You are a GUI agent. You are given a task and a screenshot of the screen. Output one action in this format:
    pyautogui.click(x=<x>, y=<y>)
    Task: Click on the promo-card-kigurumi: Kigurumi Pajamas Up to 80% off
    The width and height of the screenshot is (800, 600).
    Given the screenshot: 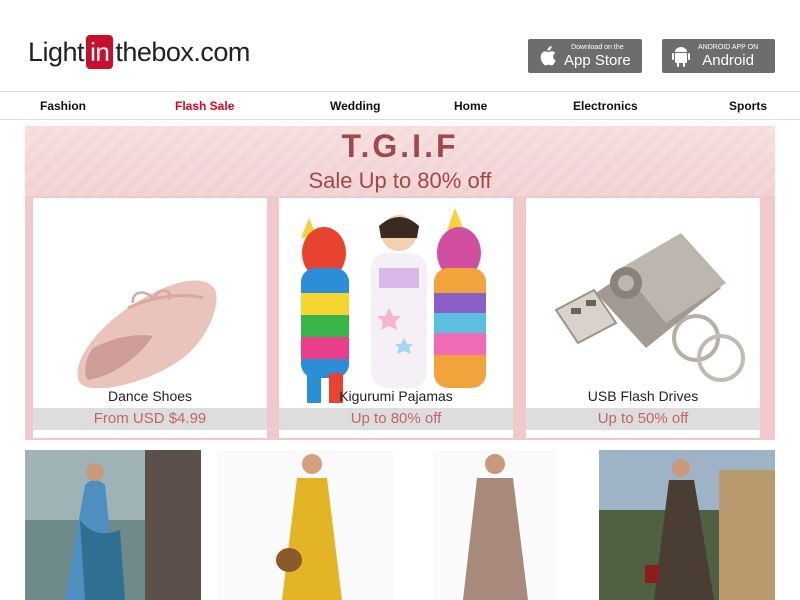 What is the action you would take?
    pyautogui.click(x=396, y=318)
    